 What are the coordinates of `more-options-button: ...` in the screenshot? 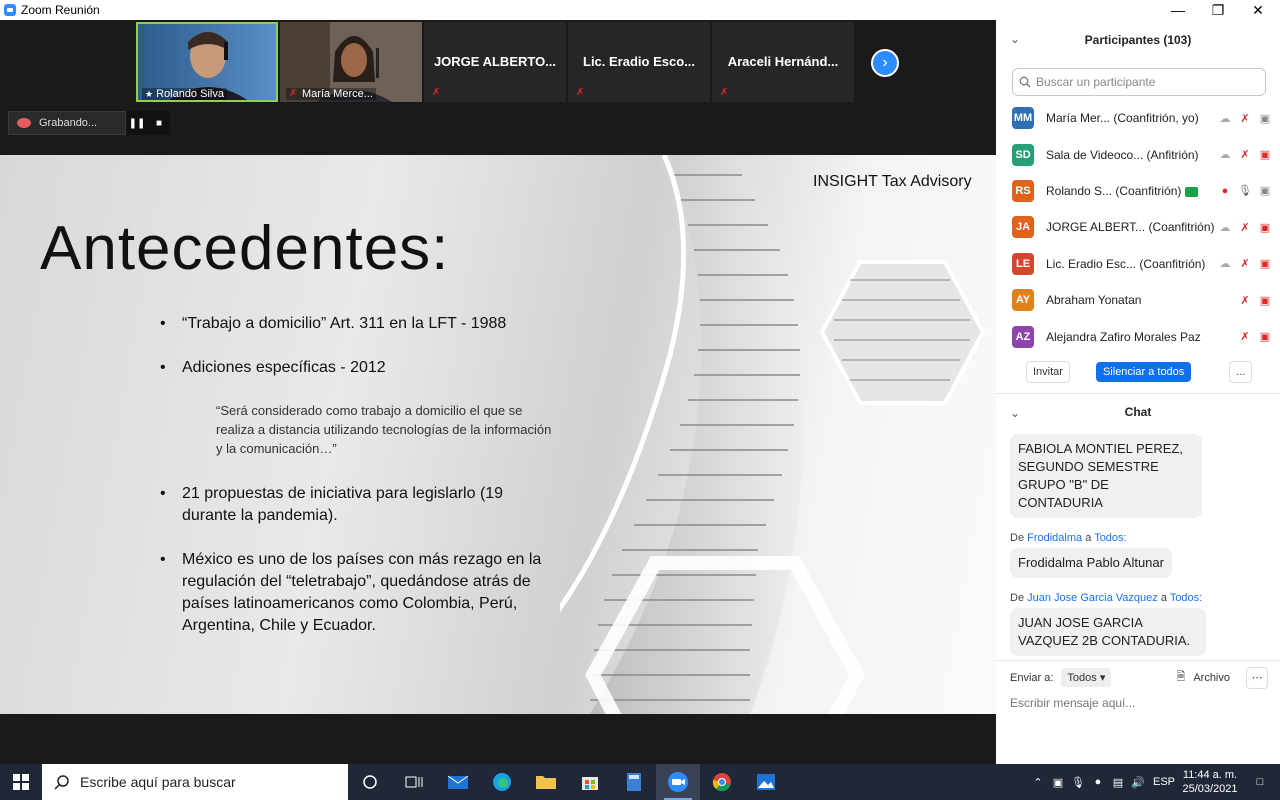 It's located at (1241, 371).